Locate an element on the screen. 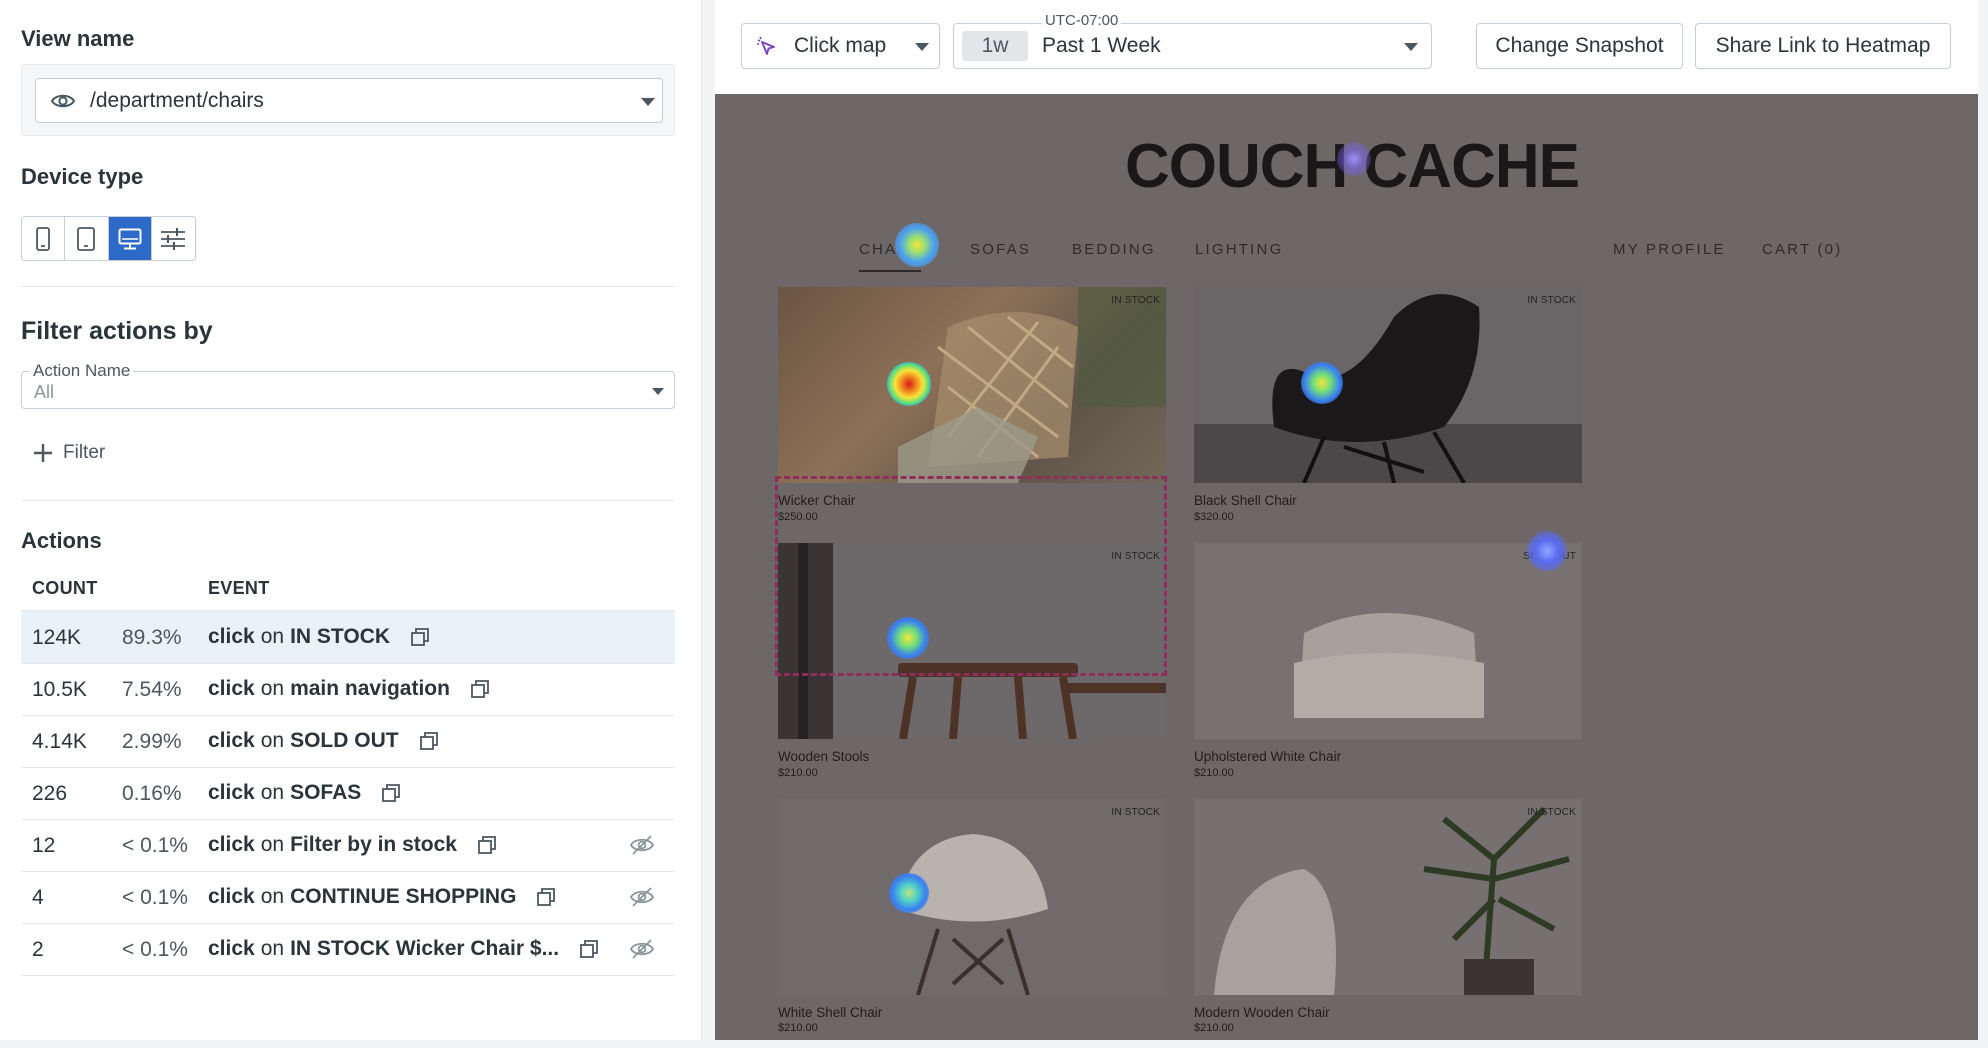 This screenshot has width=1988, height=1048. mobile-icon is located at coordinates (43, 238).